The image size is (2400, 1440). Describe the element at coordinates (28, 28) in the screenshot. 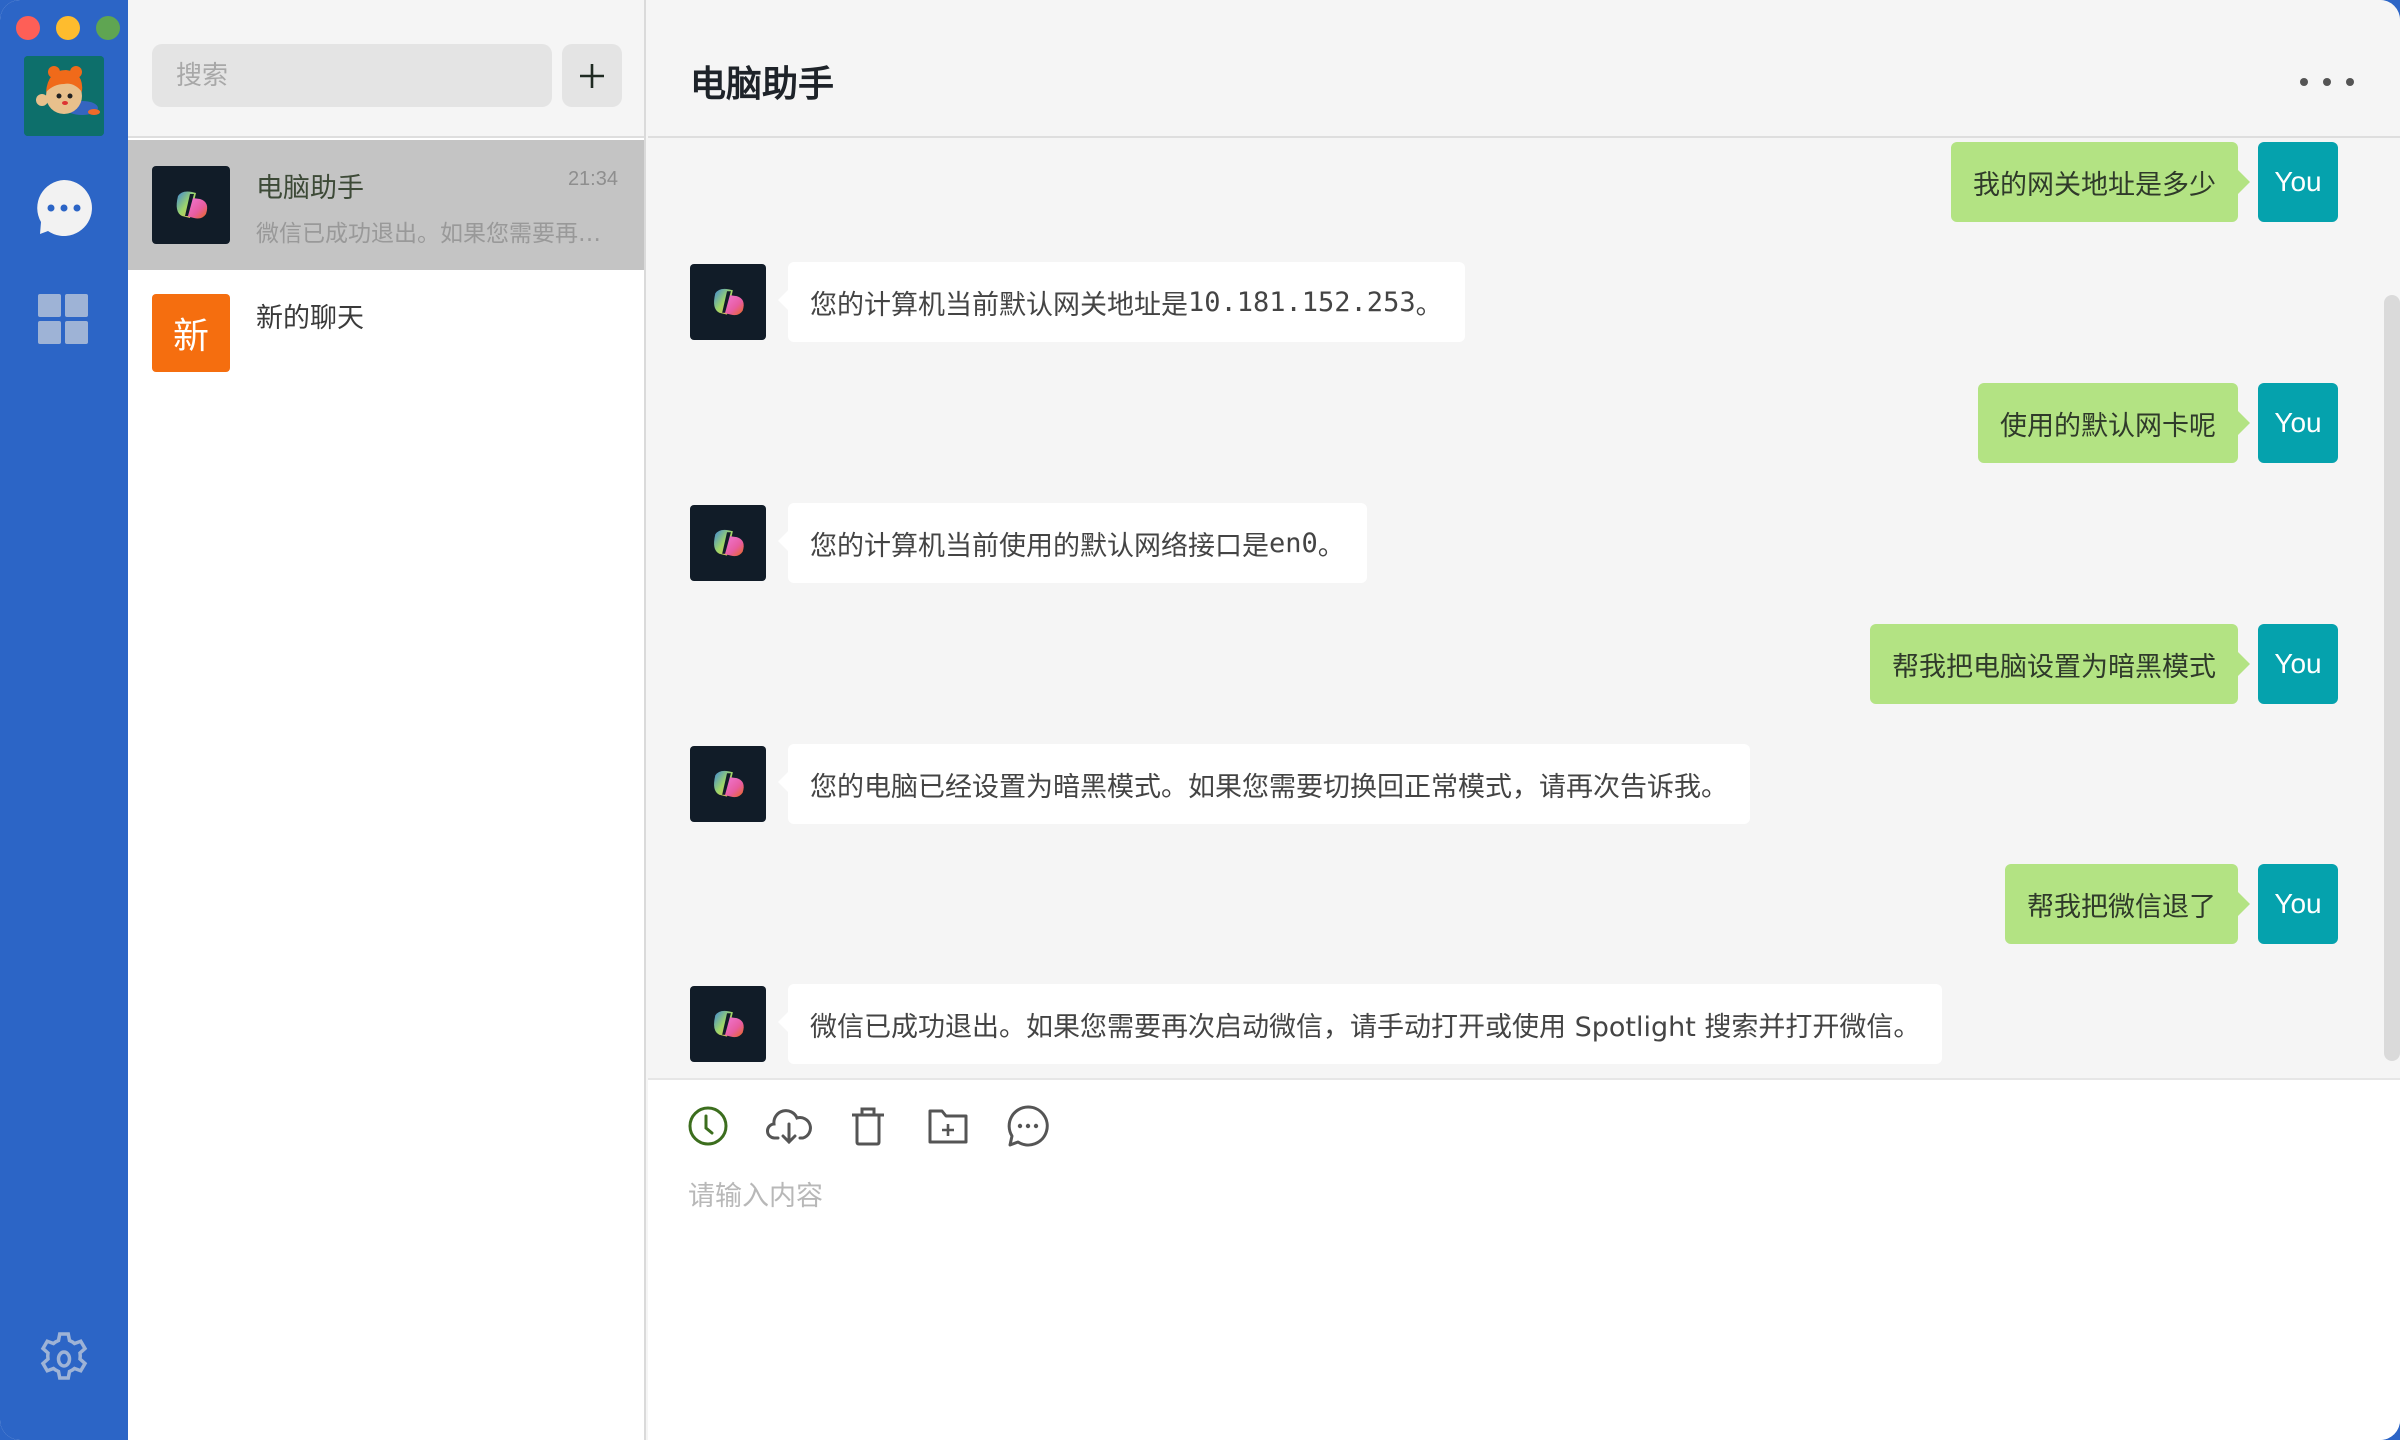

I see `window-close-button` at that location.